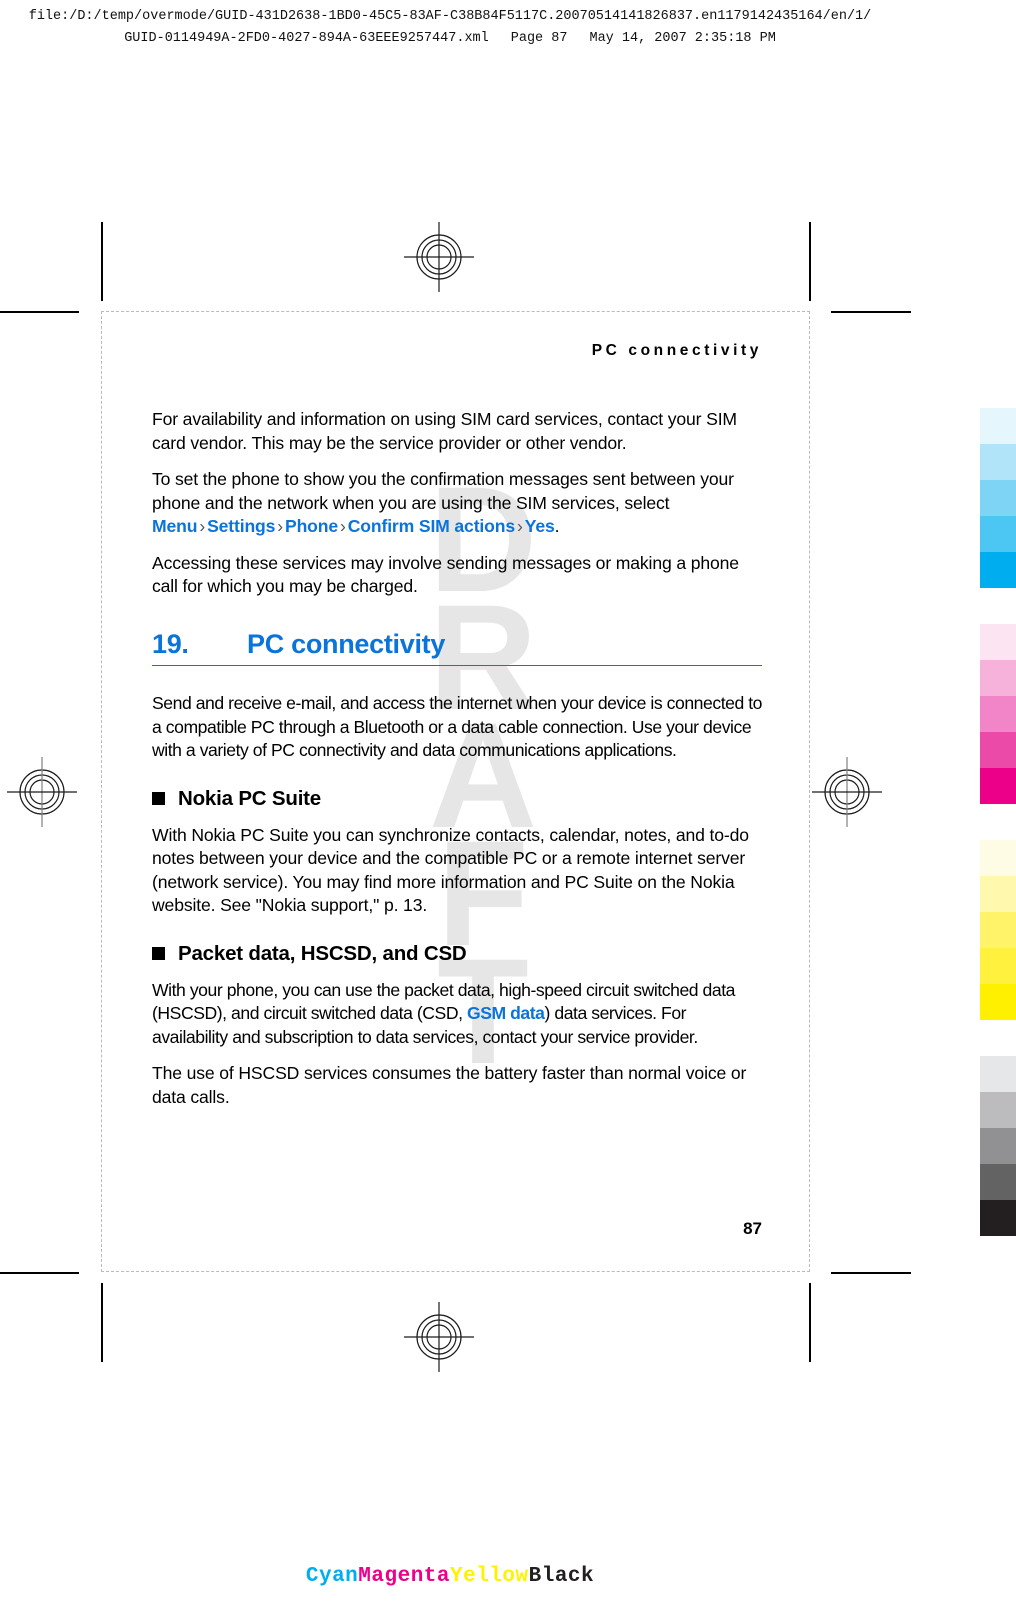 Image resolution: width=1016 pixels, height=1615 pixels. I want to click on cmyk-label-cyan: Cyan, so click(332, 1576).